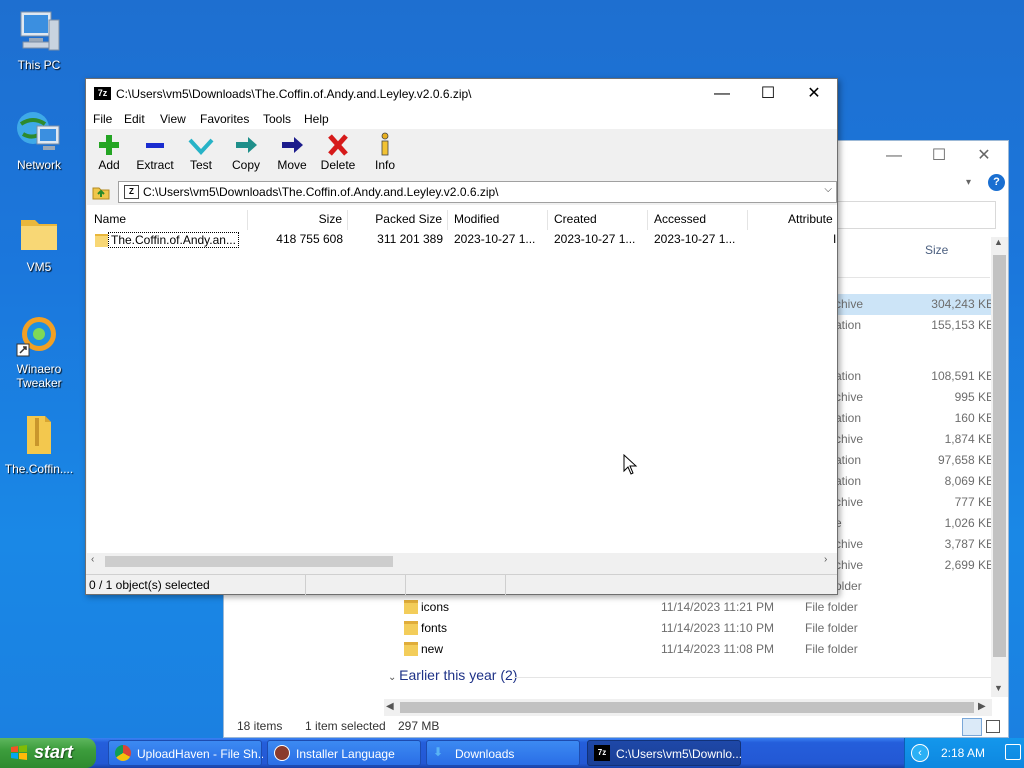 The height and width of the screenshot is (768, 1024). What do you see at coordinates (385, 152) in the screenshot?
I see `info-button: Info` at bounding box center [385, 152].